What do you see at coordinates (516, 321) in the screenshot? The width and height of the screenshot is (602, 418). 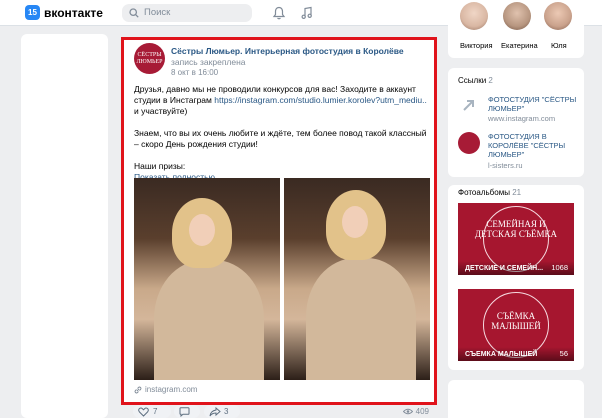 I see `album-cover-text: СЪЁМКА МАЛЫШЕЙ` at bounding box center [516, 321].